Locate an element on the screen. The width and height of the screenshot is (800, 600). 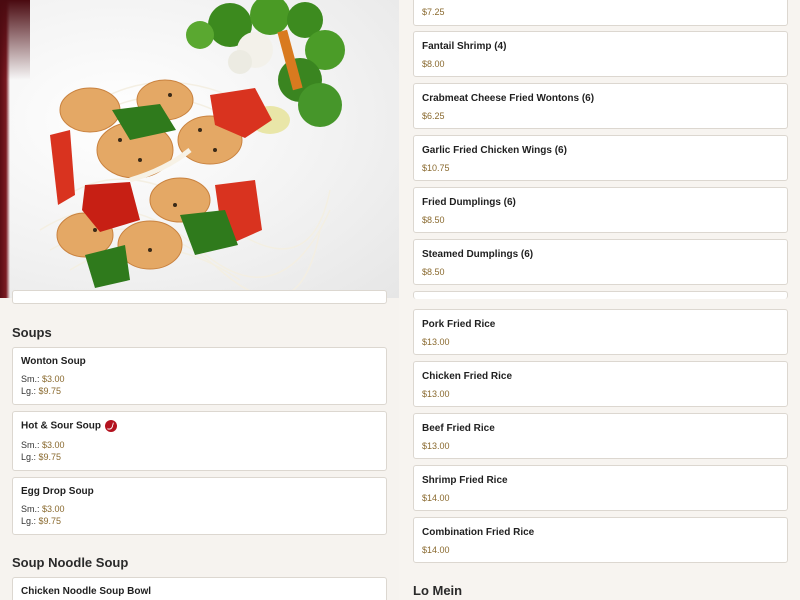
menu-item-name: Crabmeat Cheese Fried Wontons (6) is located at coordinates (508, 98).